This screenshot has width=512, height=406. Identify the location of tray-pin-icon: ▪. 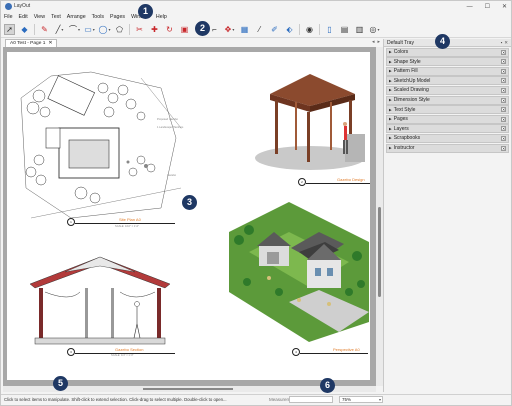
(502, 43).